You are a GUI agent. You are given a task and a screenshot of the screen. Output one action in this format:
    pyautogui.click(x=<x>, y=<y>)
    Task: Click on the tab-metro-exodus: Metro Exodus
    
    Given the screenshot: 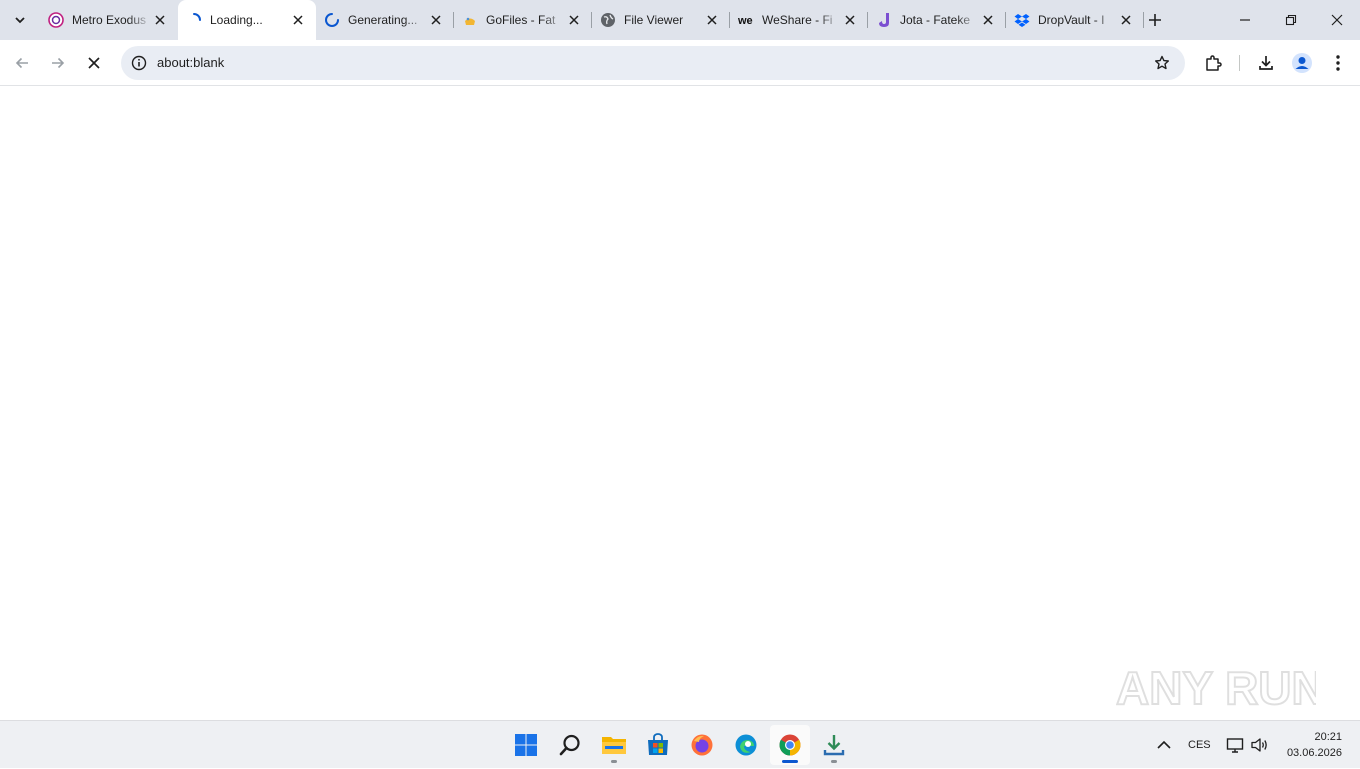 What is the action you would take?
    pyautogui.click(x=109, y=20)
    